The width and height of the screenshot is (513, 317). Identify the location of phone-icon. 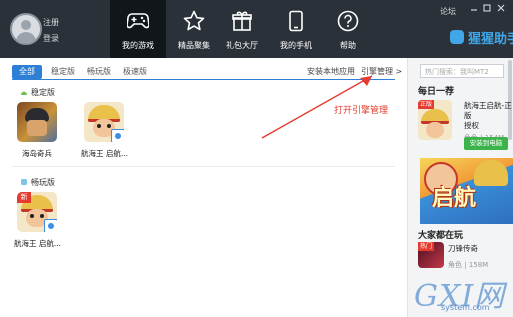
(296, 21).